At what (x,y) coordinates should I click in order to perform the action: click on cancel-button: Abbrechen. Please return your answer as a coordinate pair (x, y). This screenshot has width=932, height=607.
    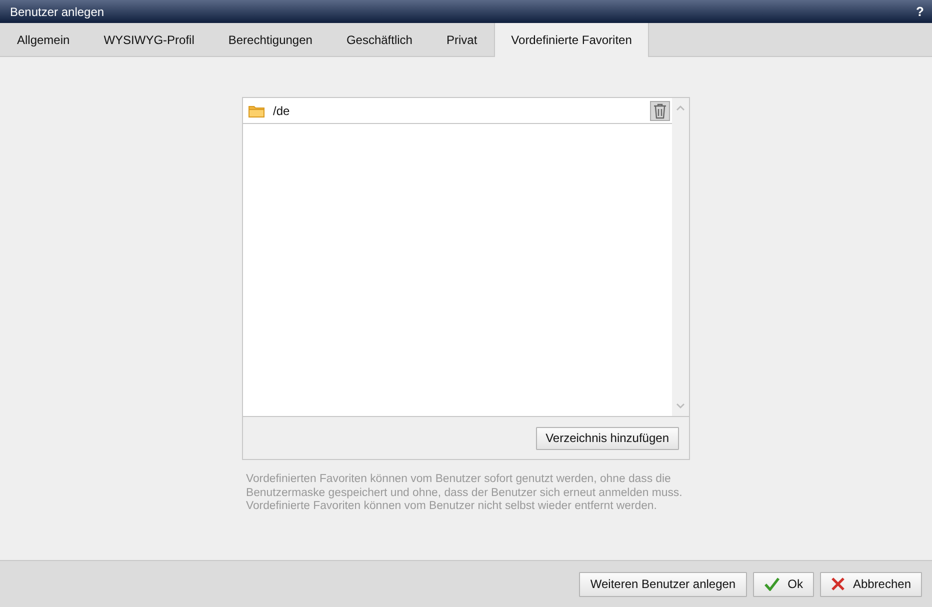
    Looking at the image, I should click on (871, 584).